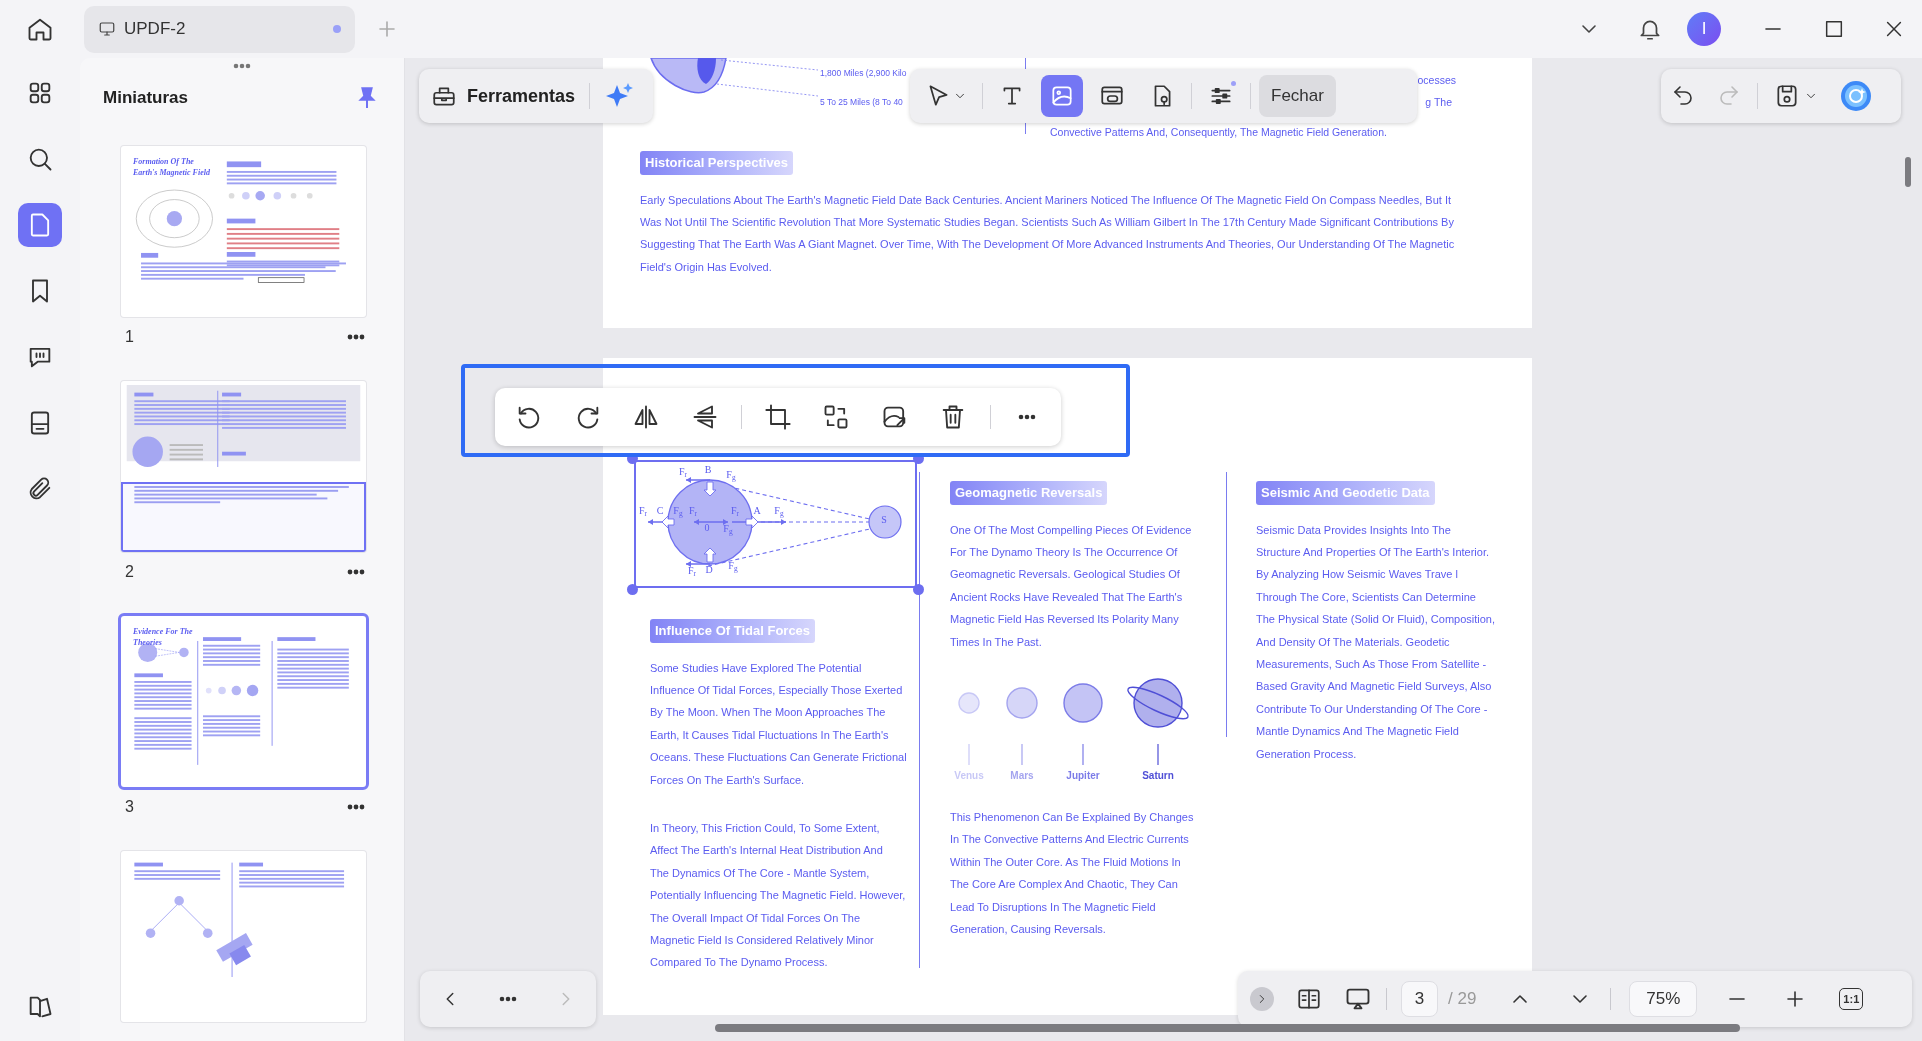 The width and height of the screenshot is (1922, 1041). I want to click on section-heading: Seismic And Geodetic Data, so click(1345, 493).